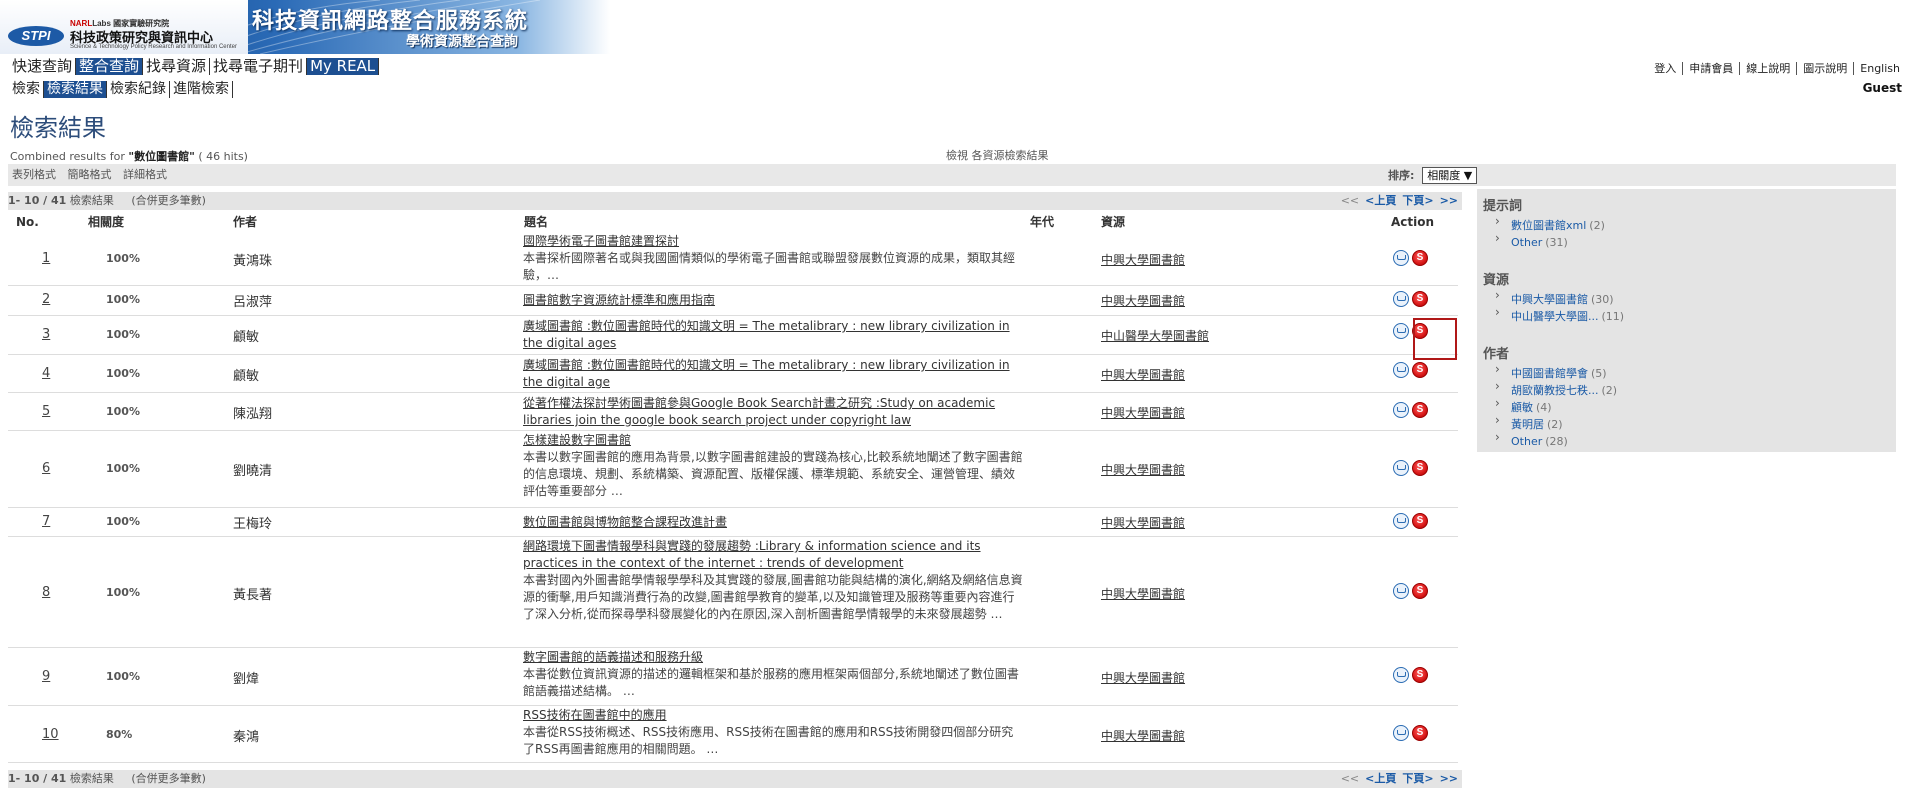  What do you see at coordinates (46, 373) in the screenshot?
I see `row-number: 4` at bounding box center [46, 373].